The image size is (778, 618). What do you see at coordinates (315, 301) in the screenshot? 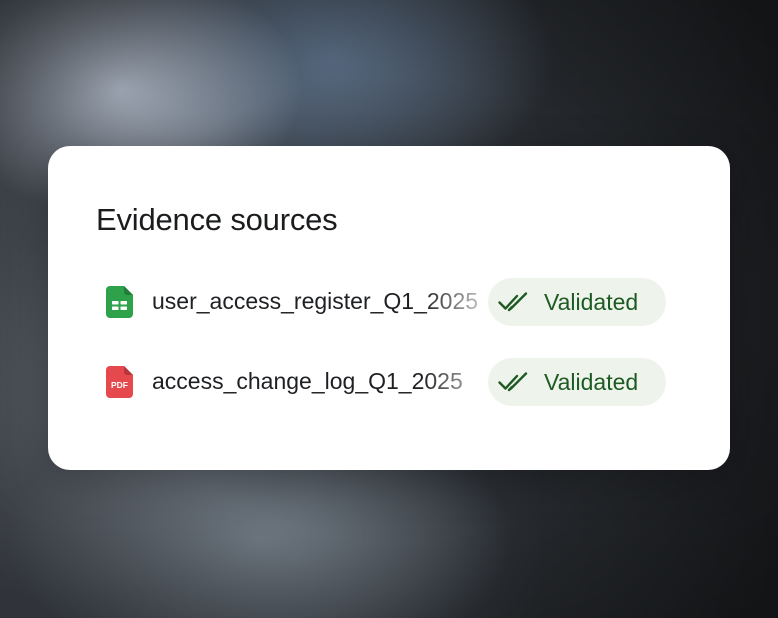
I see `file-name: user_access_register_Q1_2025` at bounding box center [315, 301].